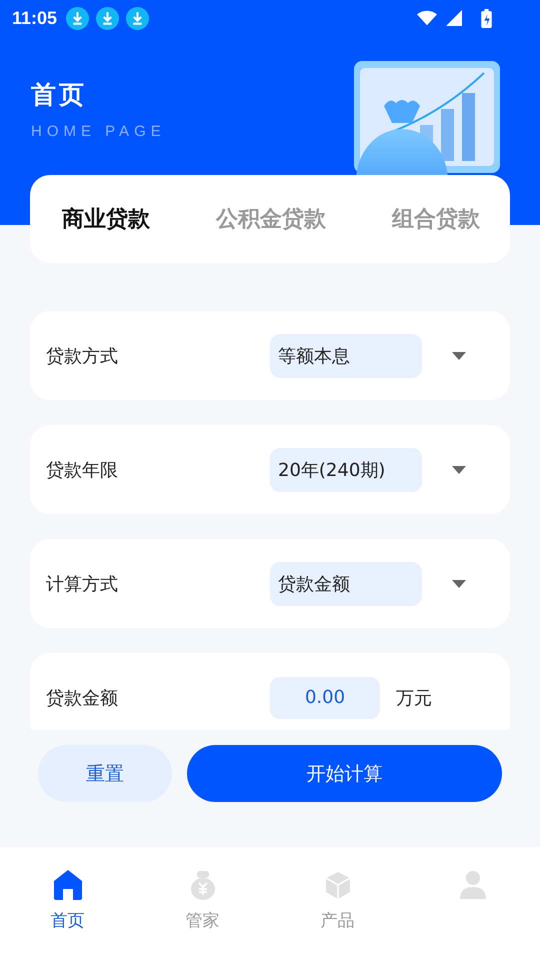  Describe the element at coordinates (98, 131) in the screenshot. I see `page-subtitle: HOME PAGE` at that location.